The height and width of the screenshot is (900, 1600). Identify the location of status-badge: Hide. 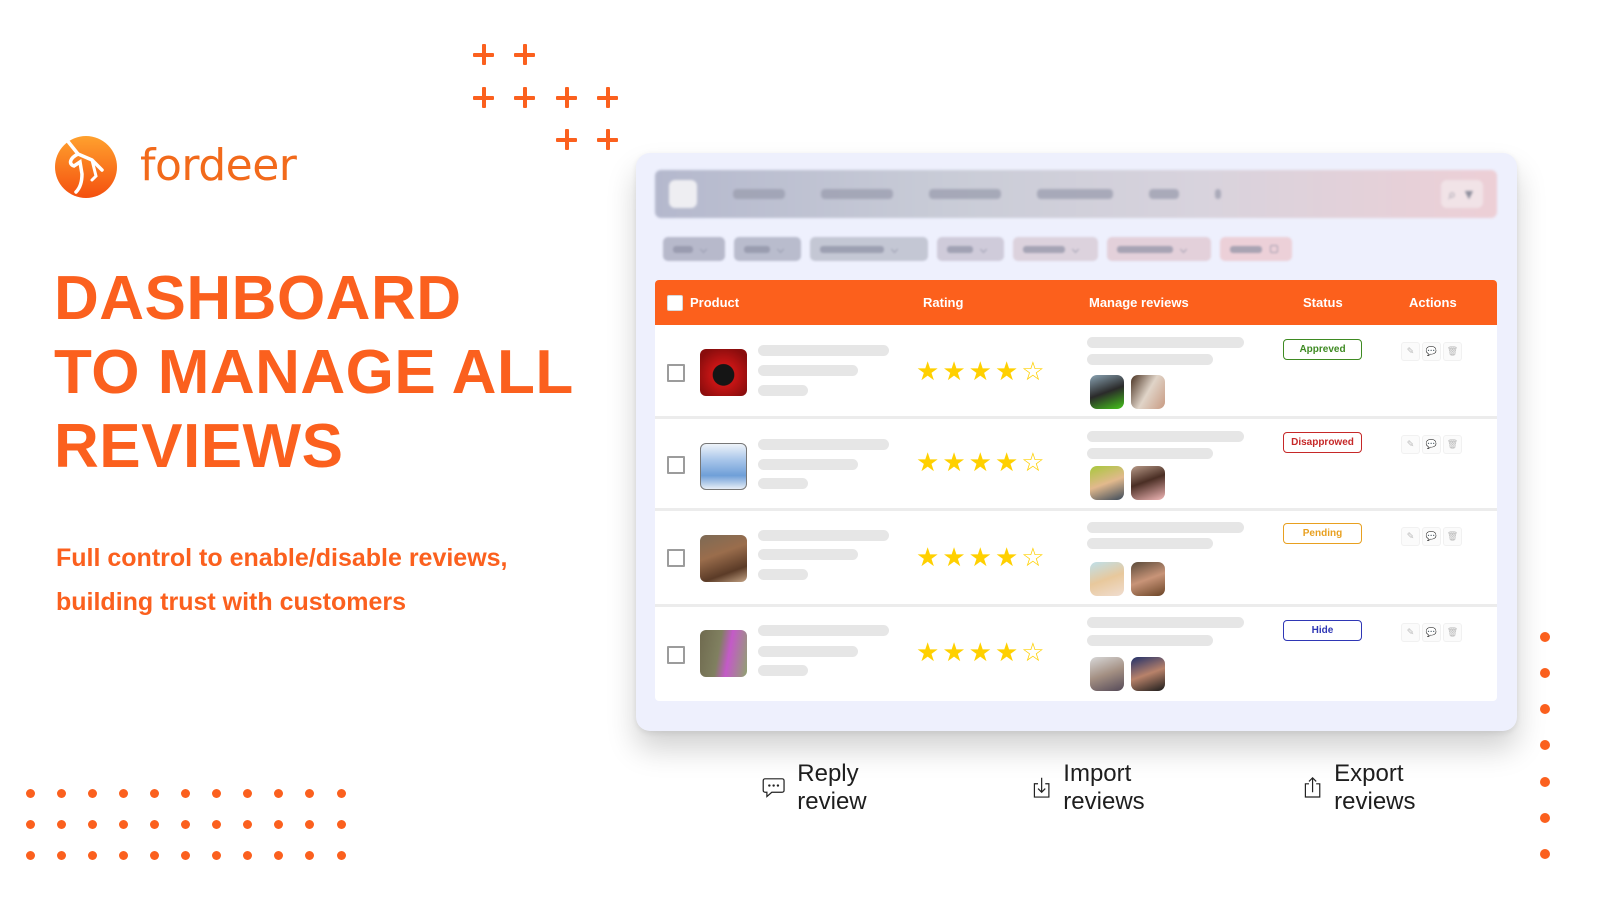
(1322, 630).